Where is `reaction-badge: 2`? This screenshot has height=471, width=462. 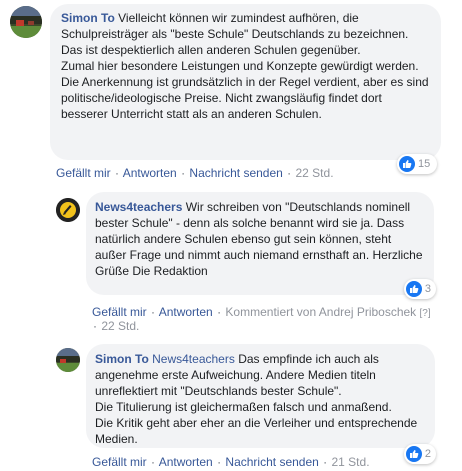 reaction-badge: 2 is located at coordinates (420, 454).